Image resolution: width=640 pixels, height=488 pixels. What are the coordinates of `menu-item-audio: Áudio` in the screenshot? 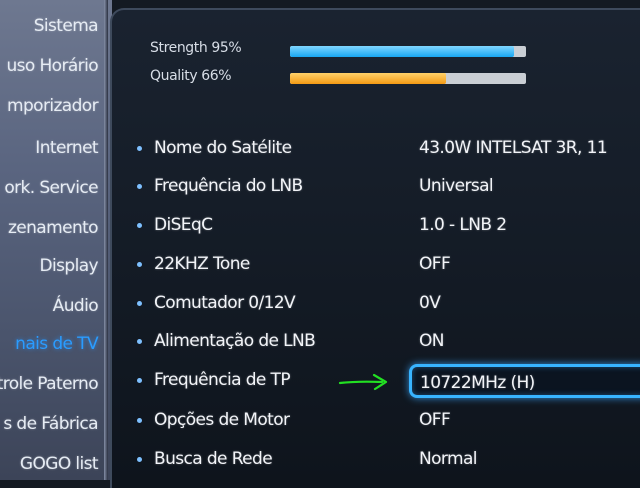 It's located at (76, 306).